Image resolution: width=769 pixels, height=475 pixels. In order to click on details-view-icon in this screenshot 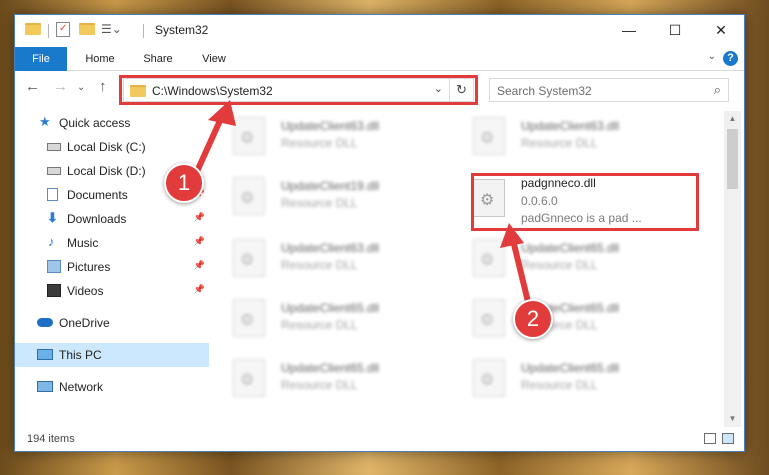, I will do `click(710, 438)`.